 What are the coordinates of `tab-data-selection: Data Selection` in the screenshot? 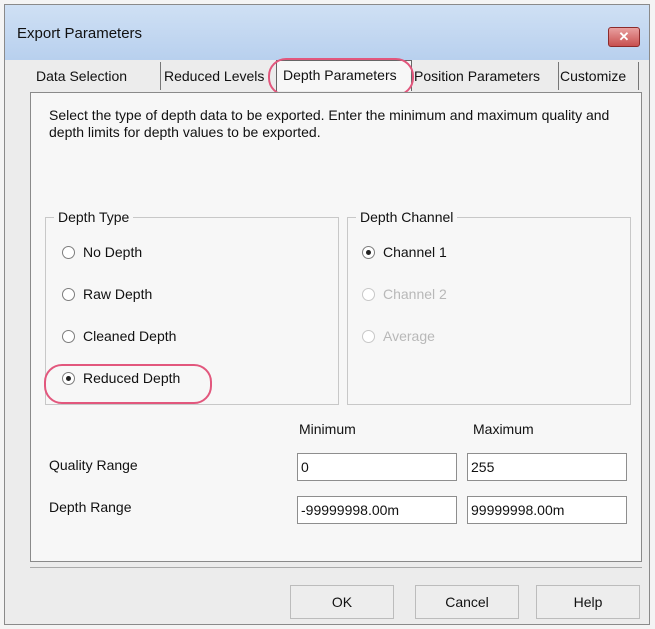 It's located at (95, 76).